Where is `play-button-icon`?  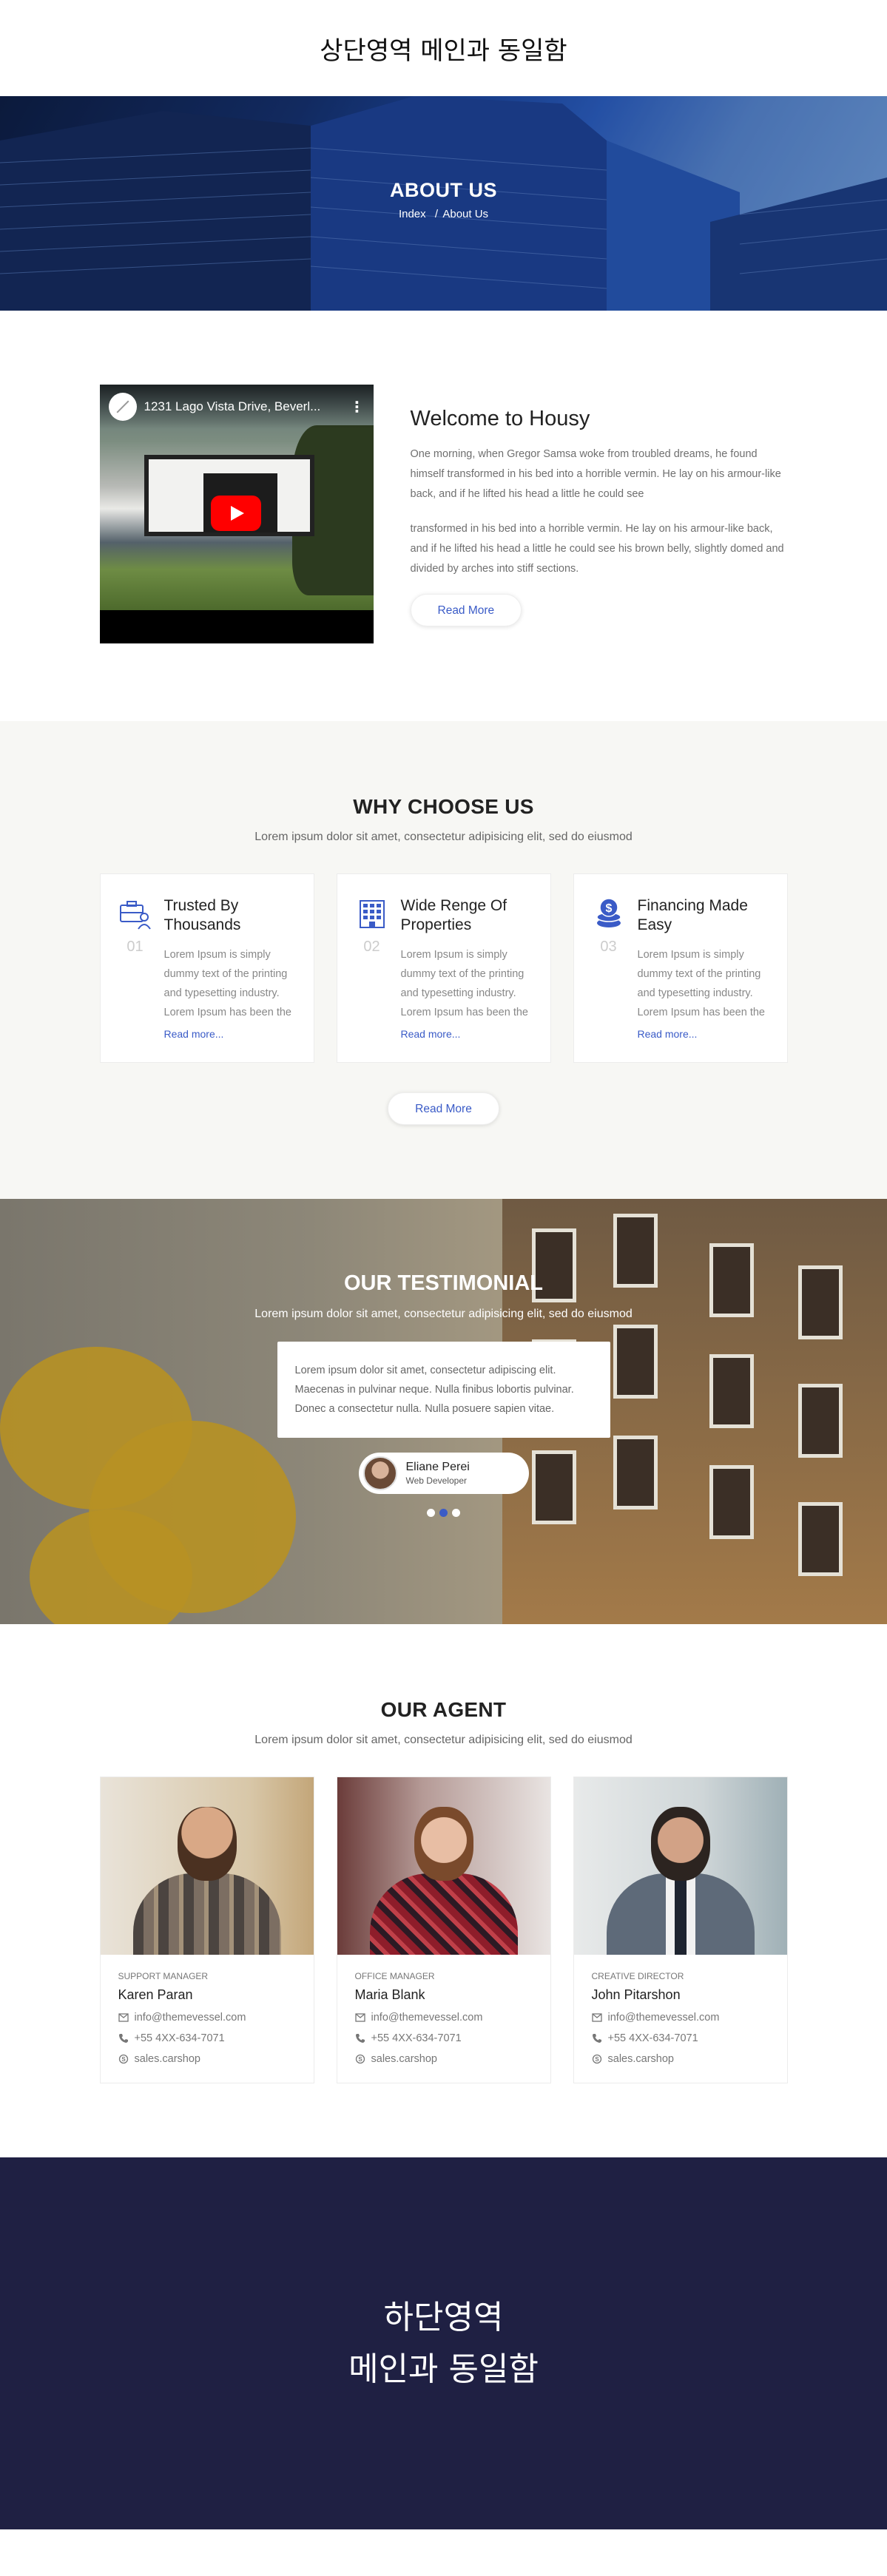 play-button-icon is located at coordinates (235, 513).